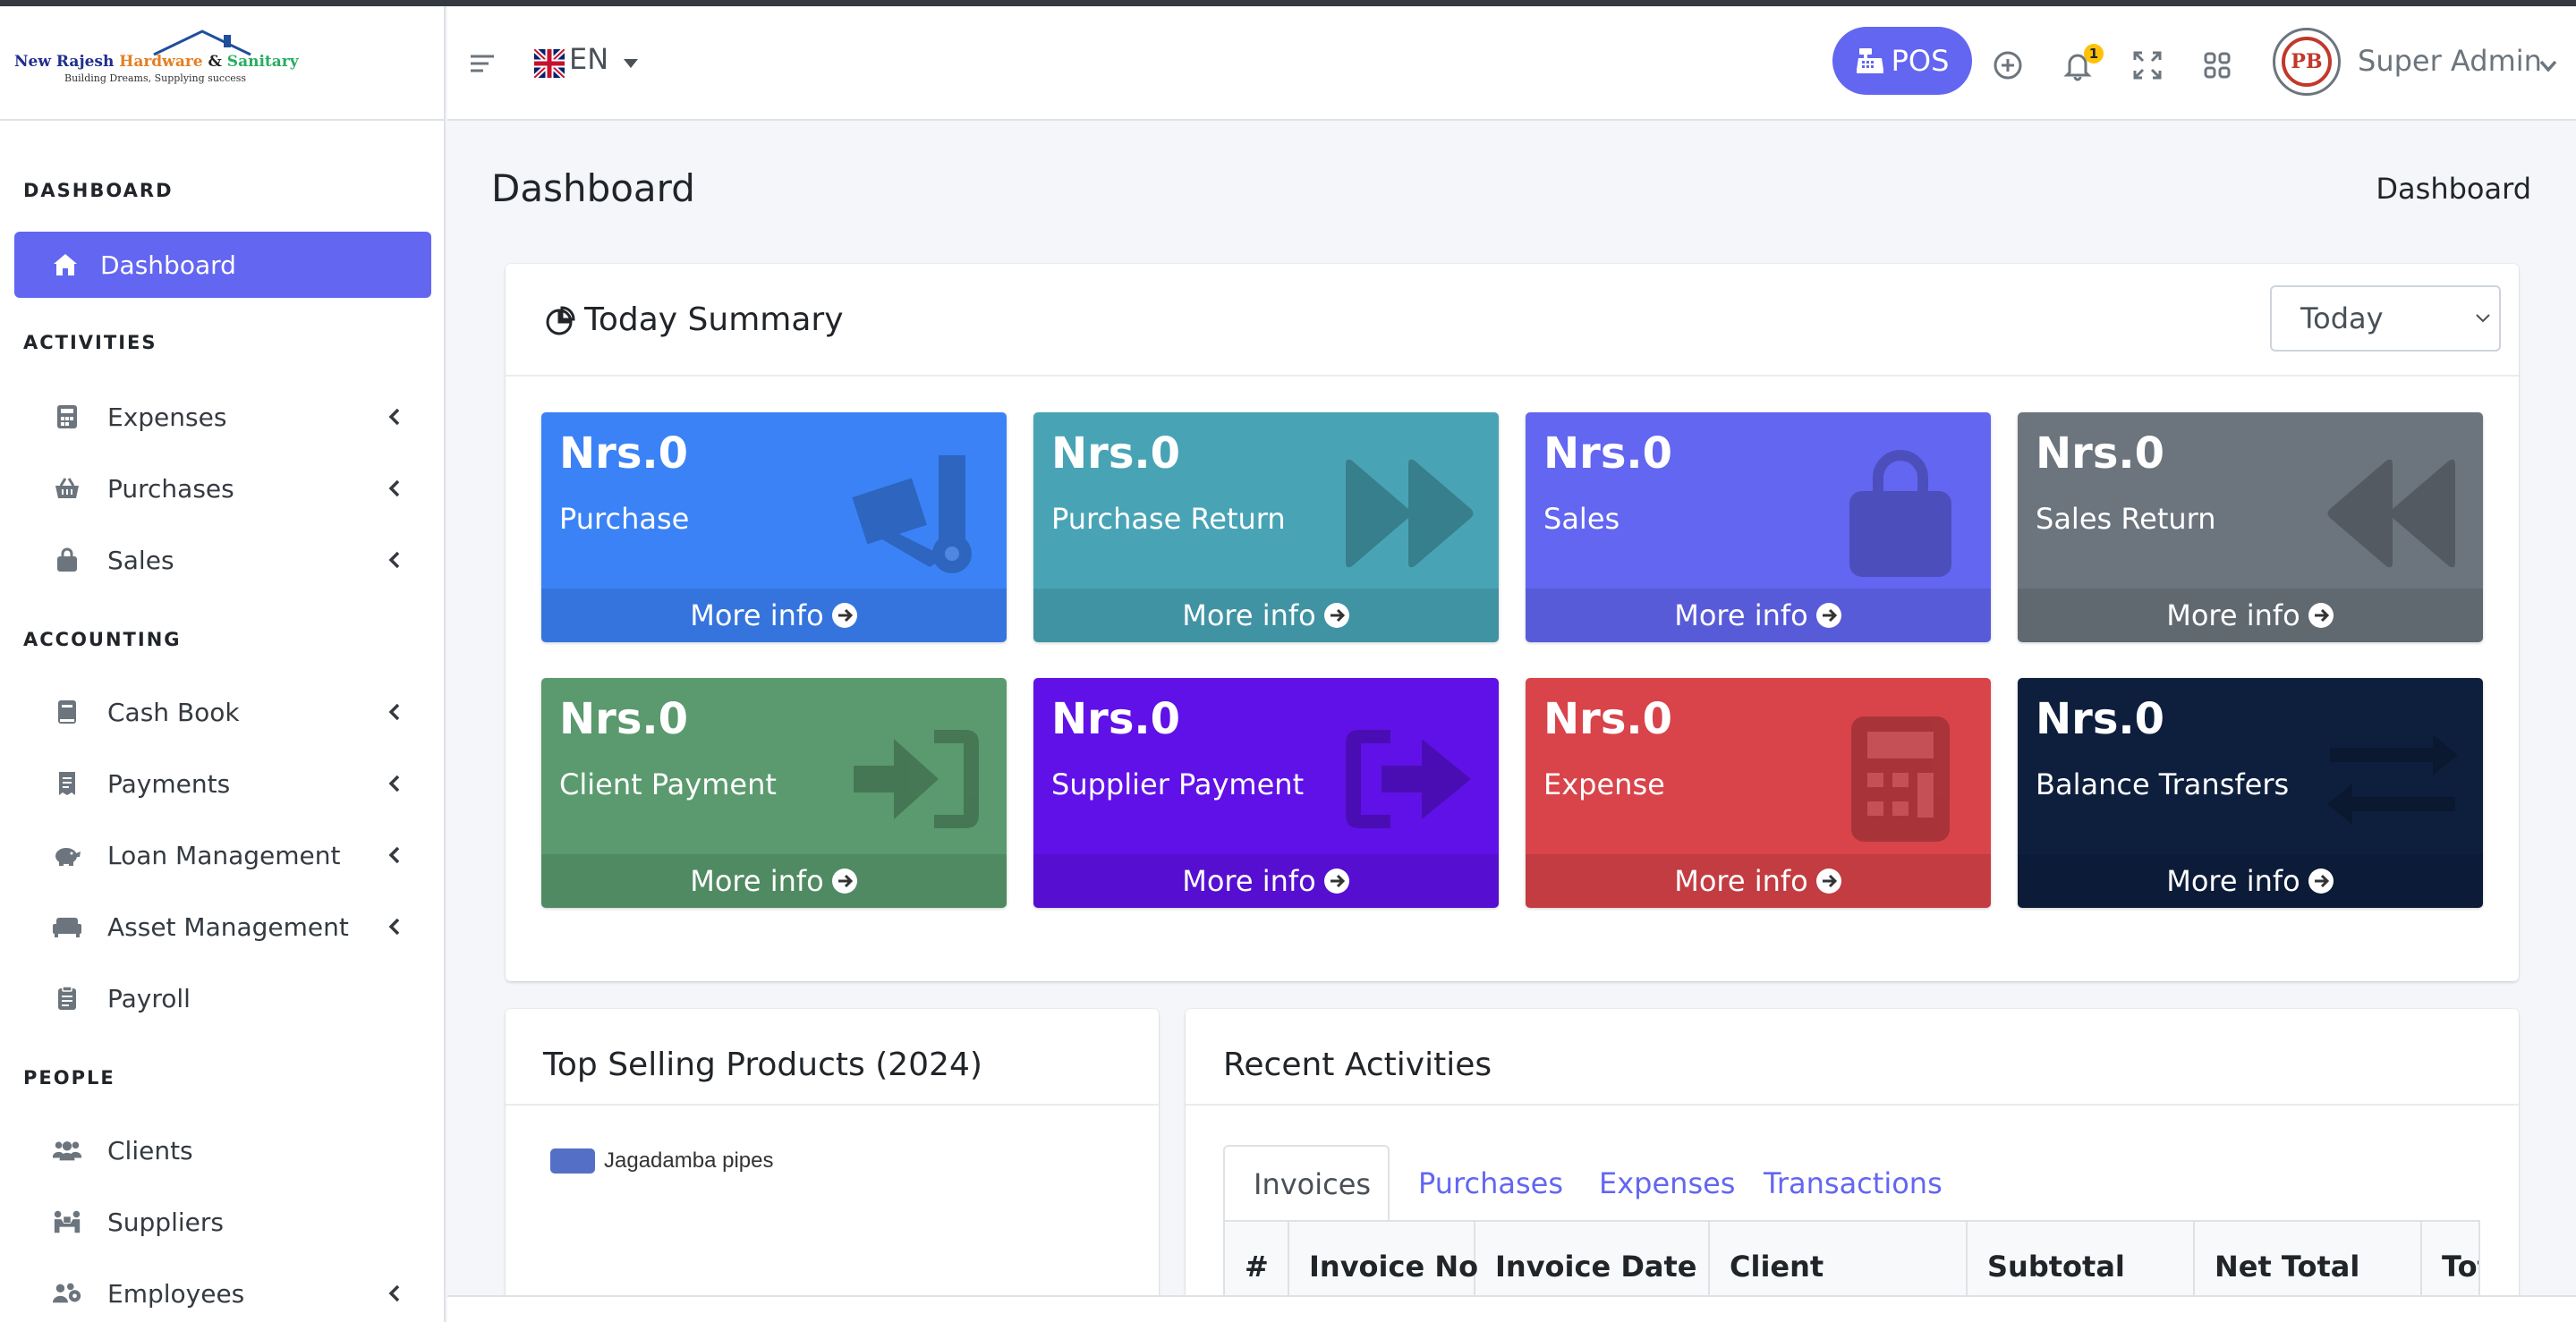  Describe the element at coordinates (2391, 513) in the screenshot. I see `rewind-icon` at that location.